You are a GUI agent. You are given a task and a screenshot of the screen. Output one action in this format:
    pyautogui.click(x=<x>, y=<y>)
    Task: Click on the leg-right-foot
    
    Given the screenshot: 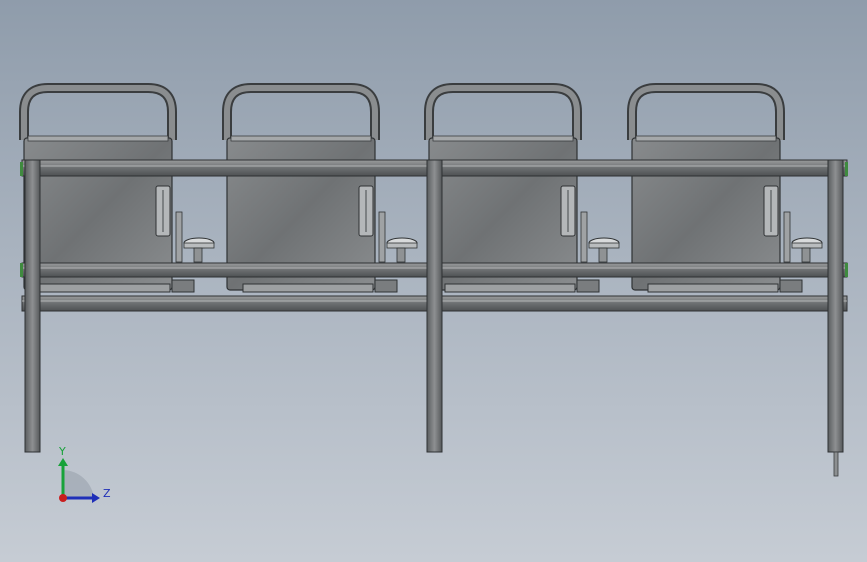 What is the action you would take?
    pyautogui.click(x=836, y=464)
    